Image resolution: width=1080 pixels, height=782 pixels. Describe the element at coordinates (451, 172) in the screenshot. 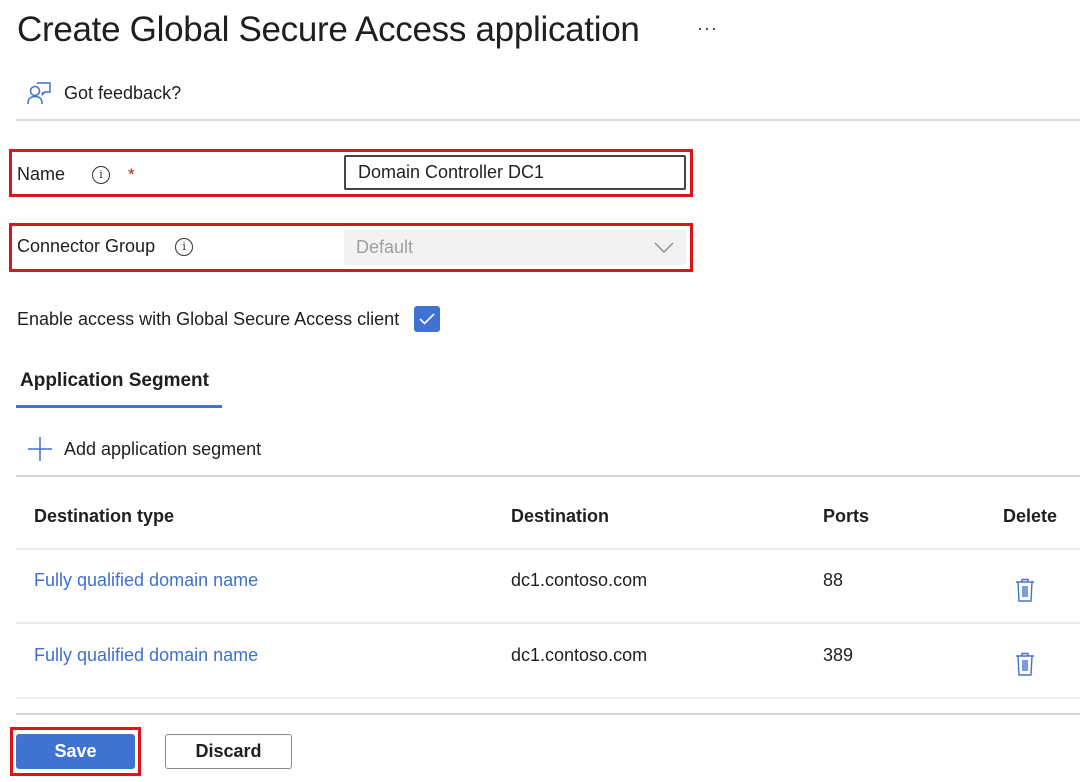

I see `name-input-value: Domain Controller DC1` at that location.